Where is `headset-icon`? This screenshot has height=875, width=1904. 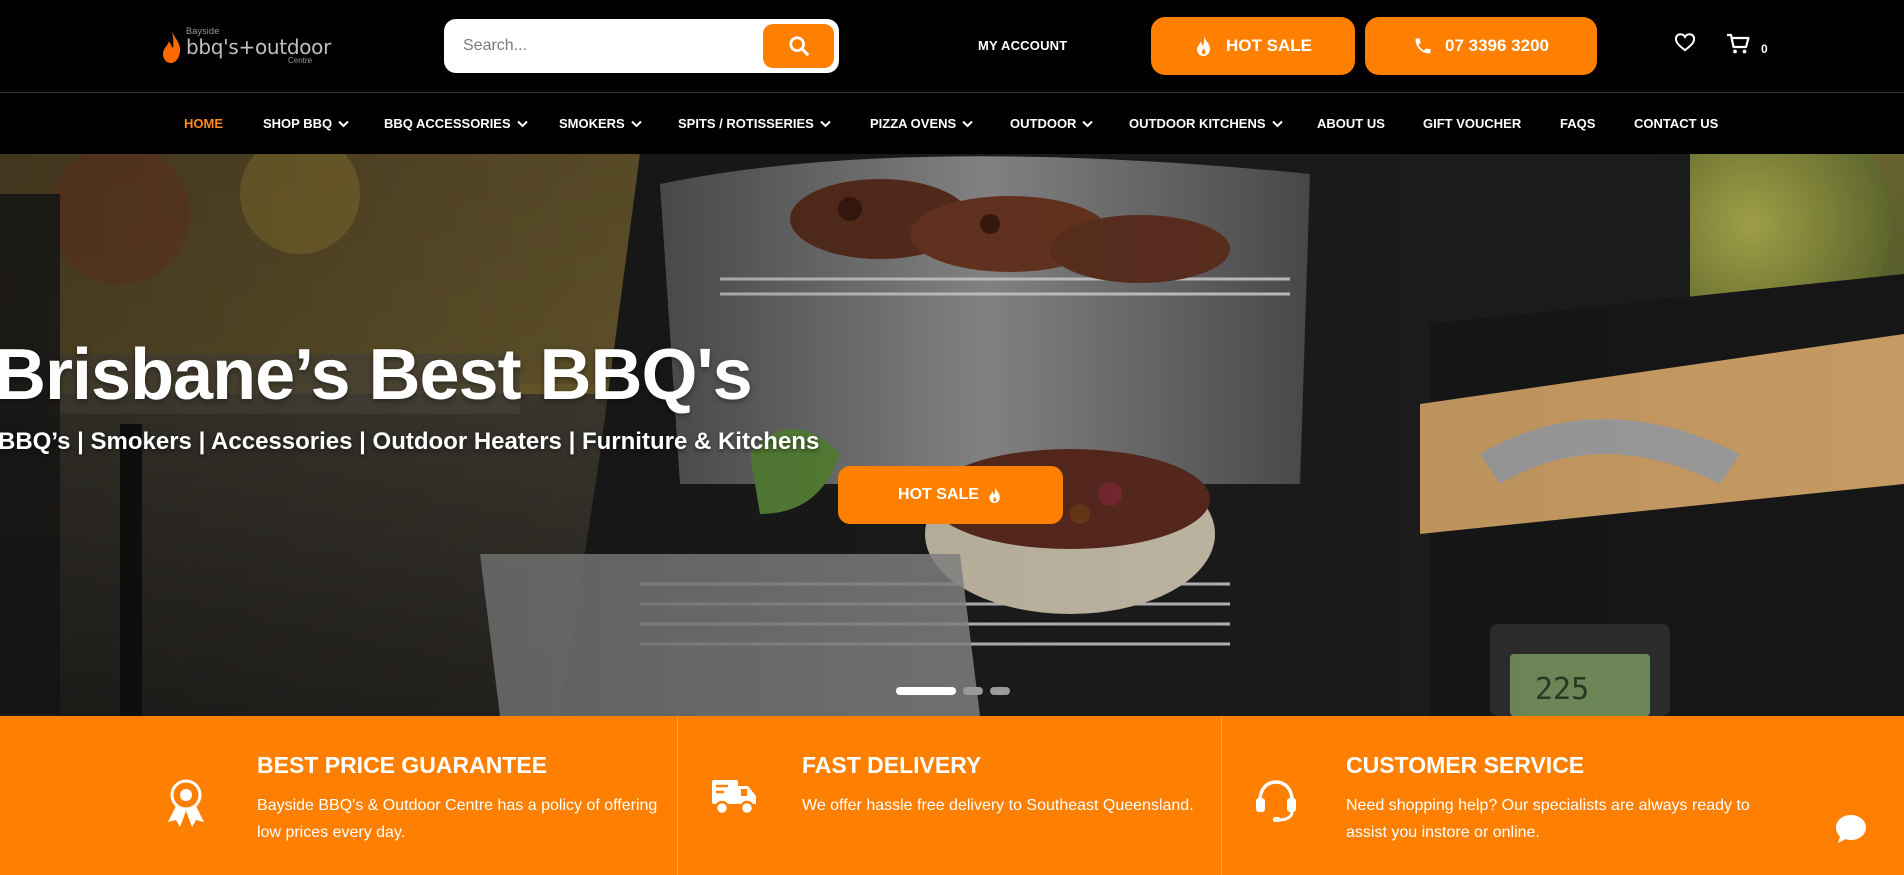
headset-icon is located at coordinates (1276, 801).